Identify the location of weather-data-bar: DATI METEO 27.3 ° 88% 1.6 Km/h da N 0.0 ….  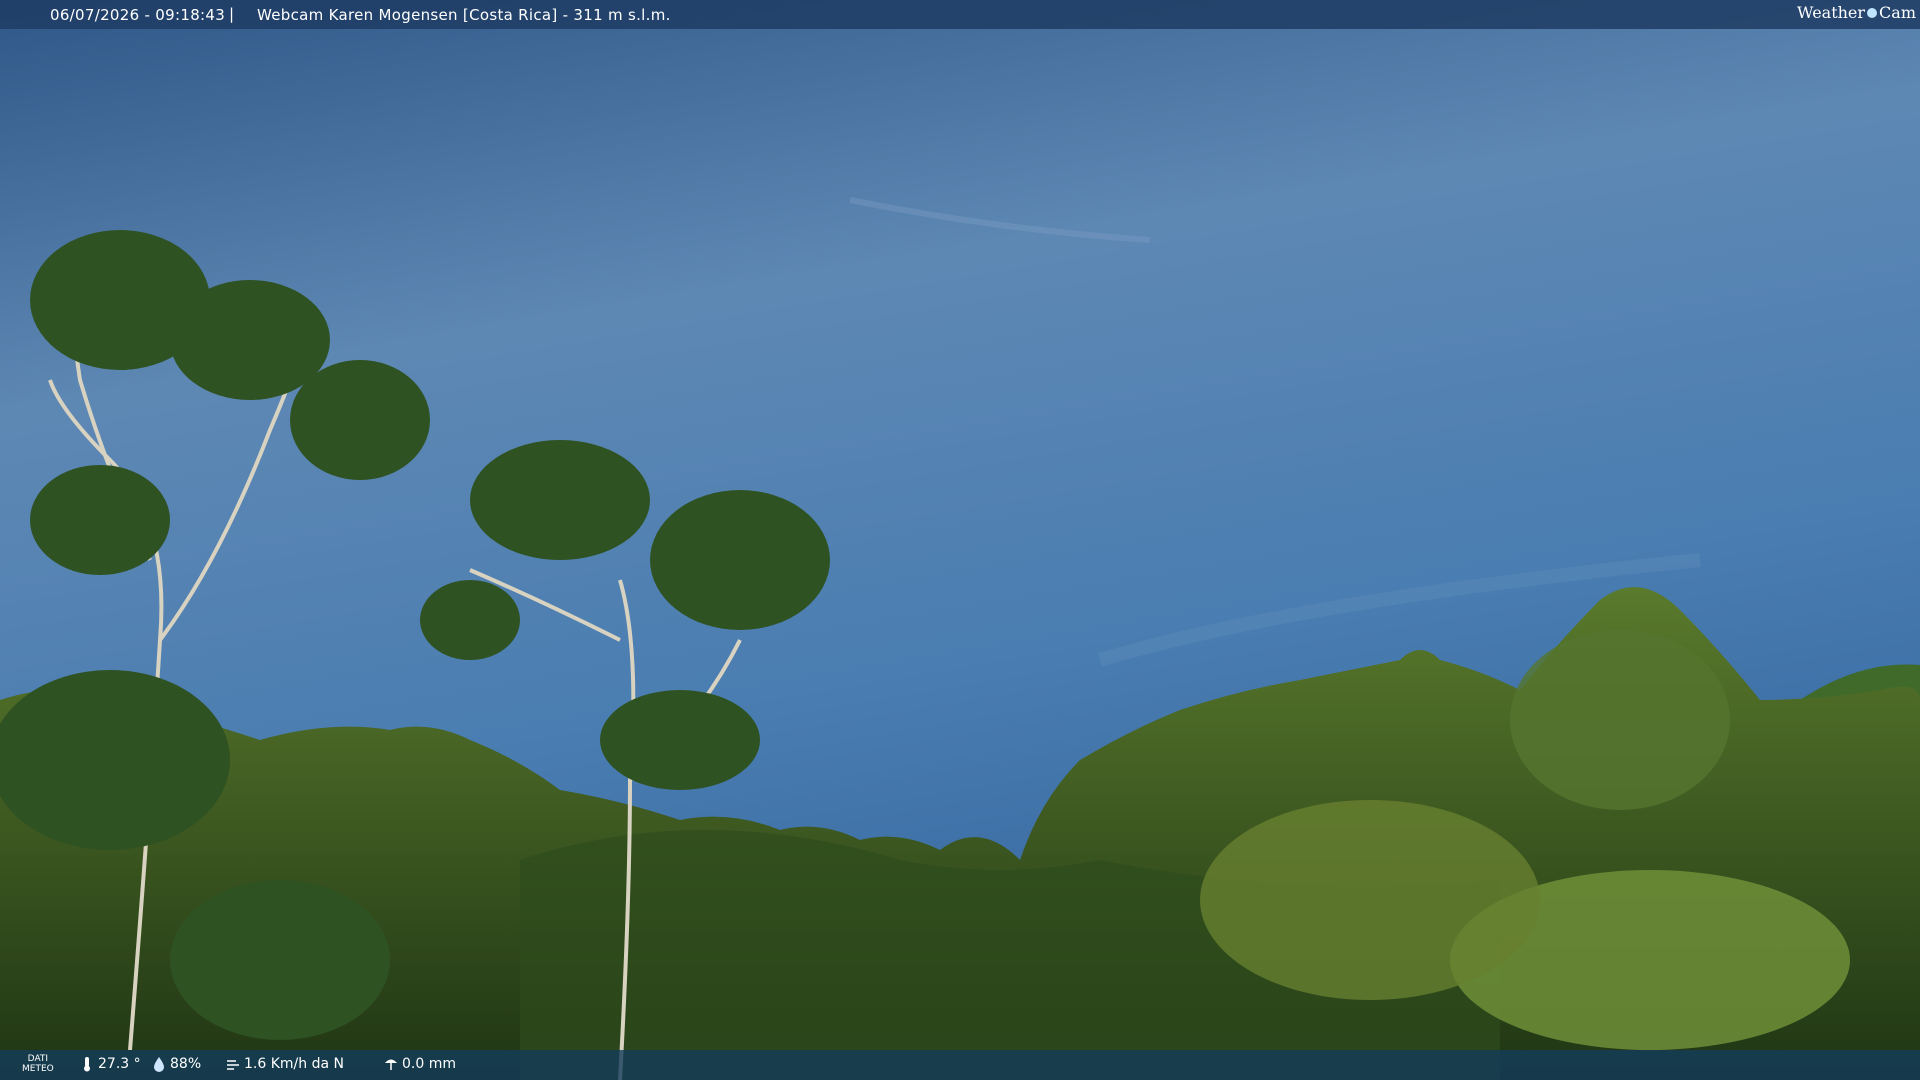
(960, 1065).